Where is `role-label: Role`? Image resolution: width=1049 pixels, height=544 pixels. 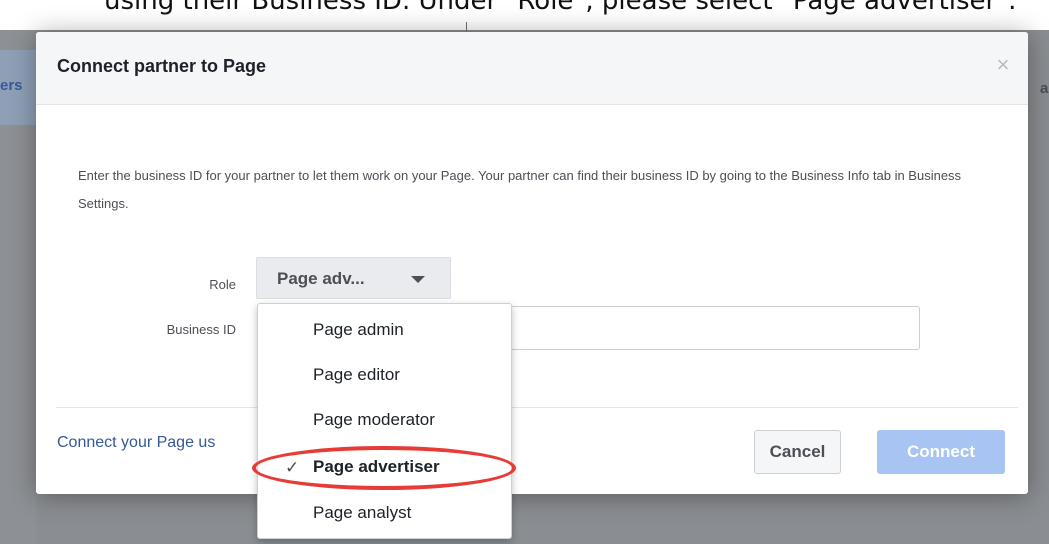 role-label: Role is located at coordinates (222, 284).